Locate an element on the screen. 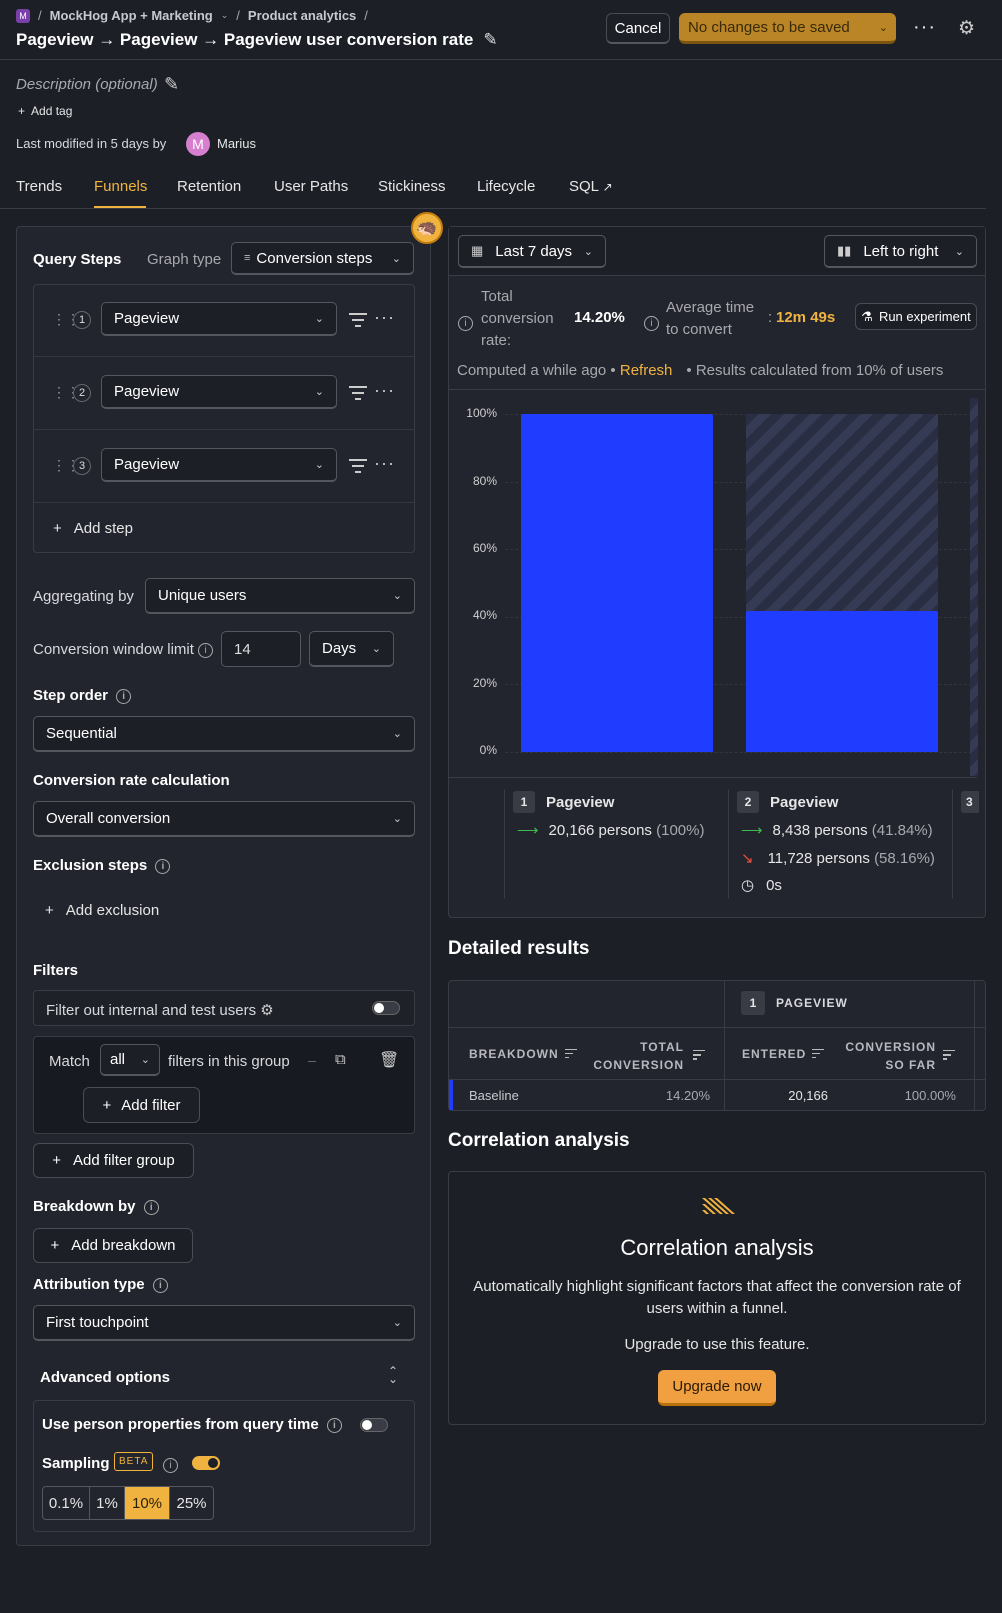  conversion-calc-label: Conversion rate calculation is located at coordinates (131, 780).